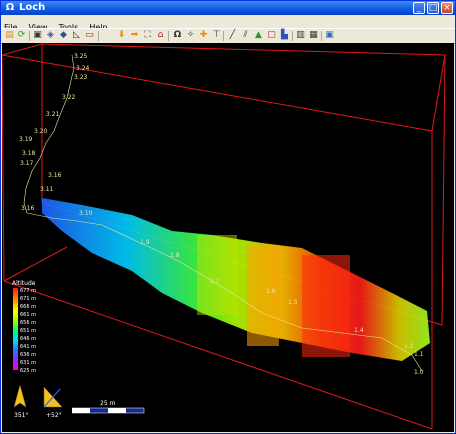 This screenshot has width=456, height=434. Describe the element at coordinates (15, 329) in the screenshot. I see `altitude-color-bar` at that location.